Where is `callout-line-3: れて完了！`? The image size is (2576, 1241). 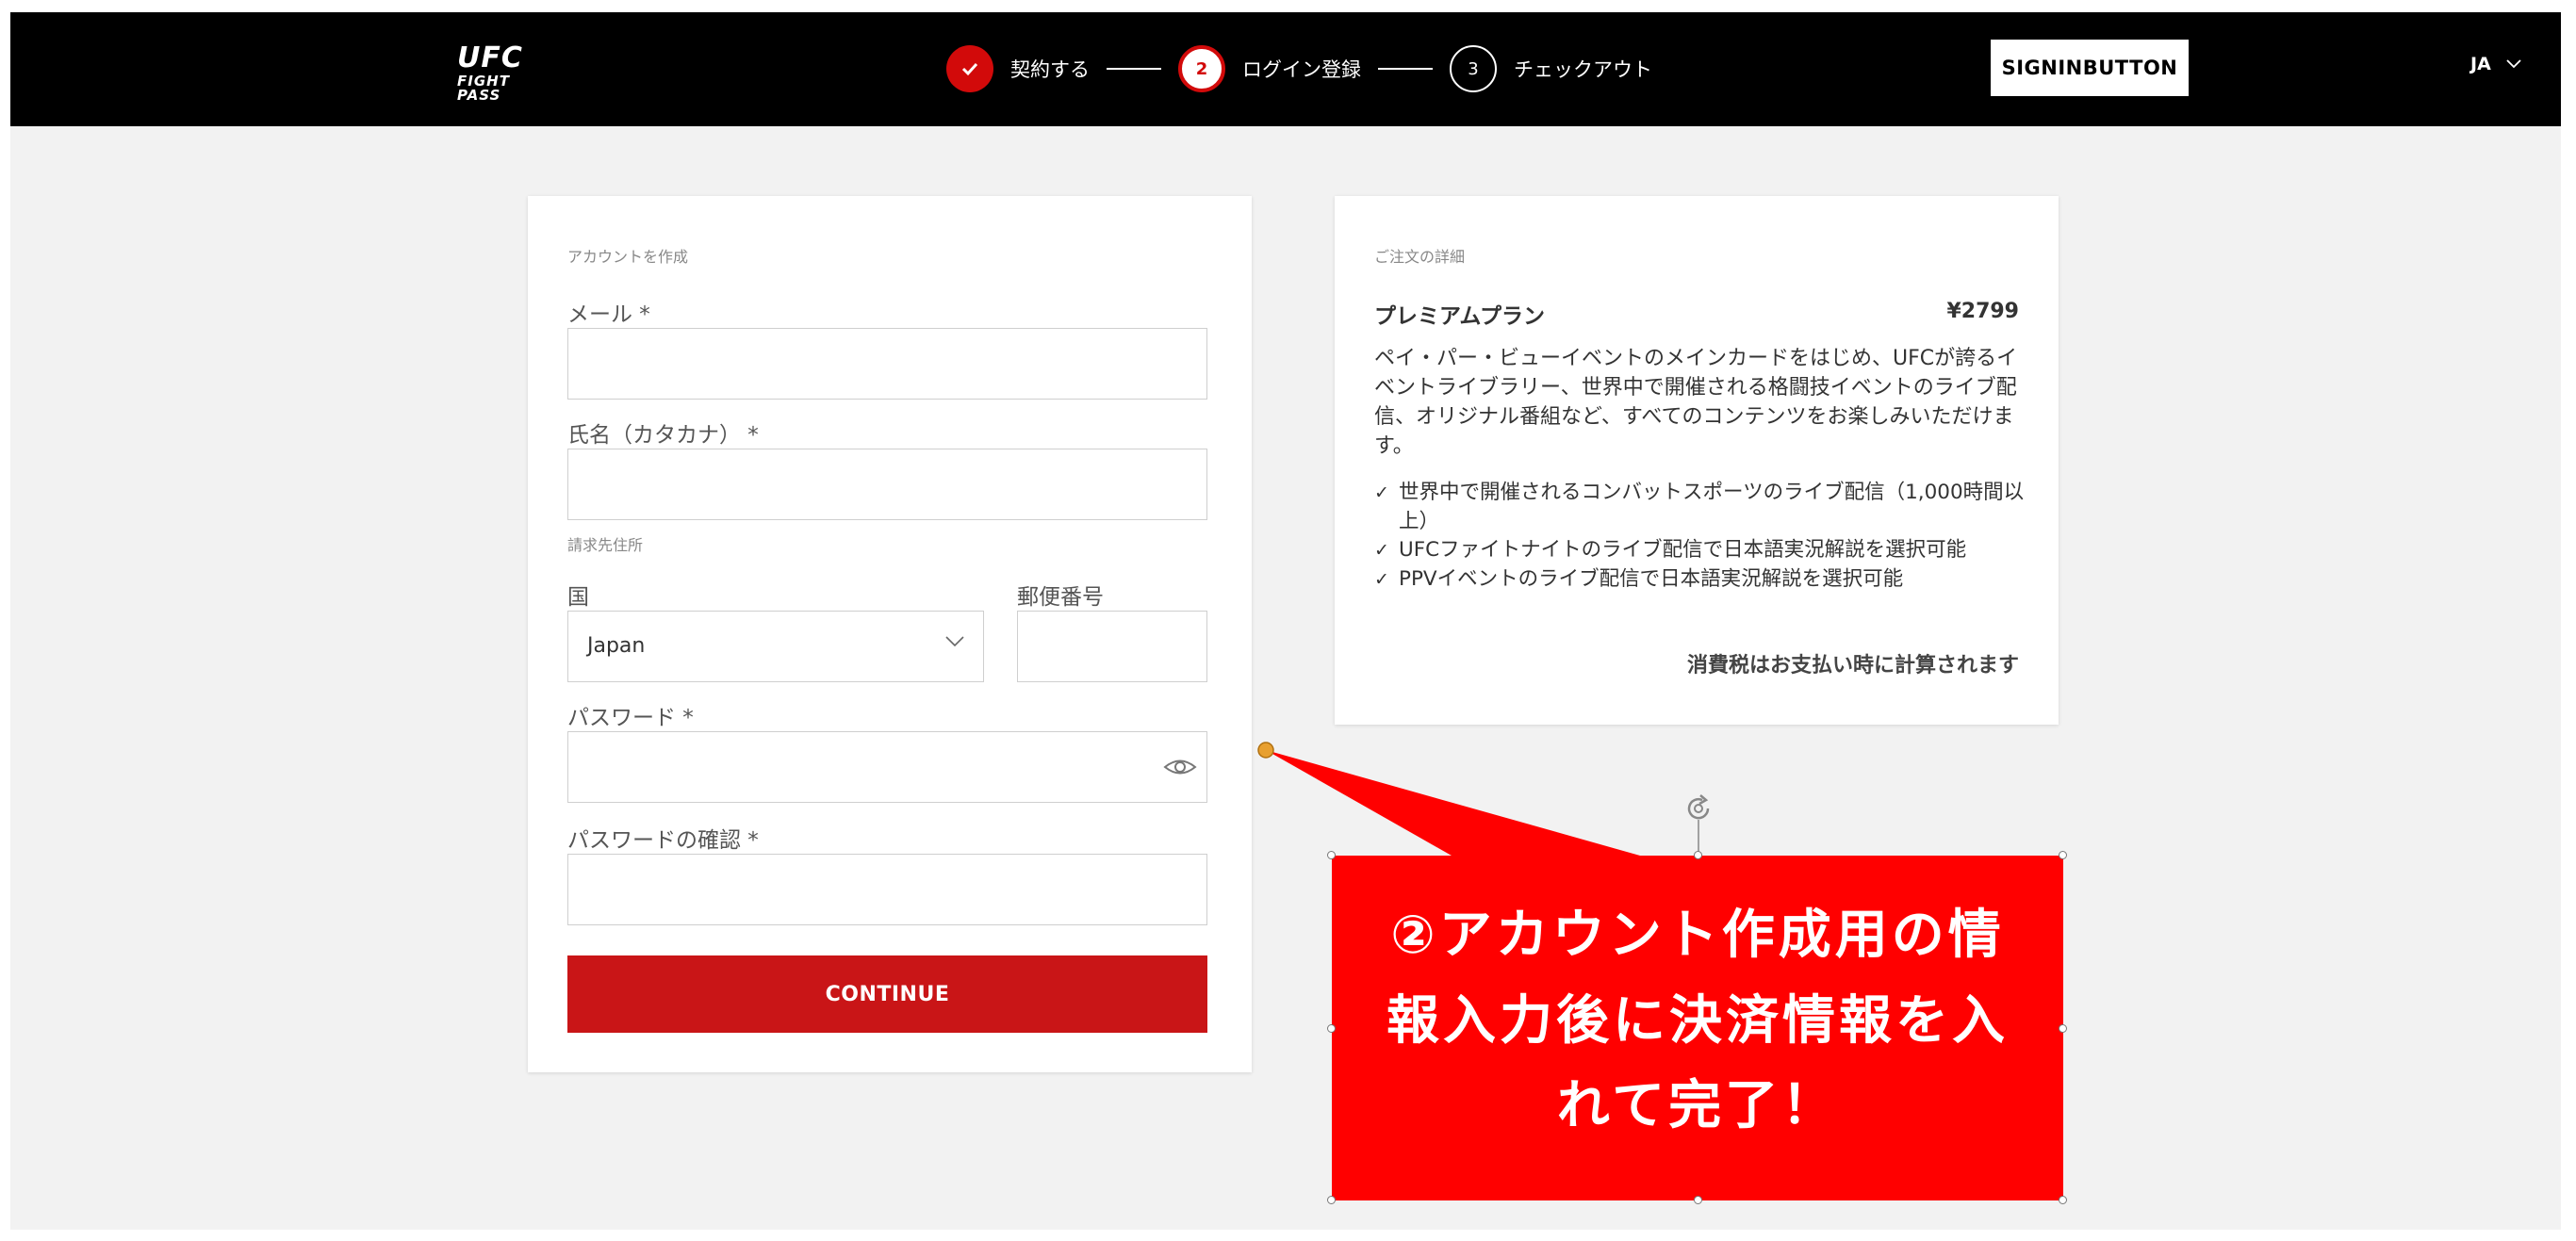
callout-line-3: れて完了！ is located at coordinates (1697, 1106).